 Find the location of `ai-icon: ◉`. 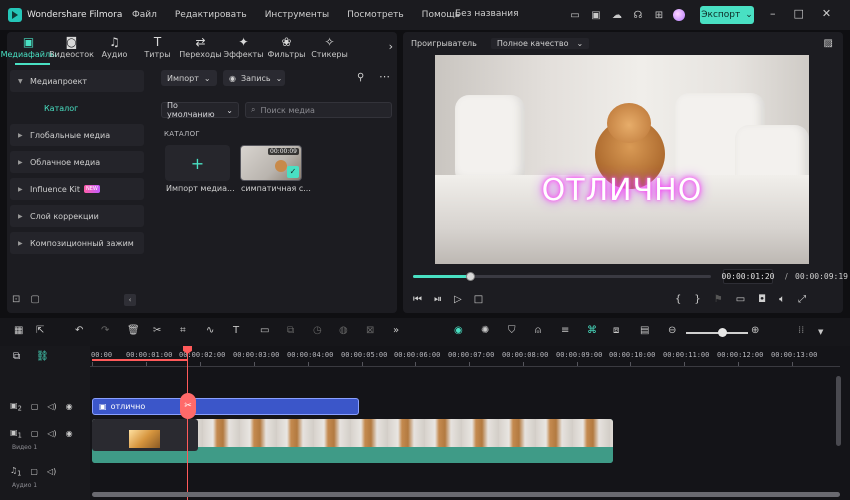

ai-icon: ◉ is located at coordinates (458, 330).